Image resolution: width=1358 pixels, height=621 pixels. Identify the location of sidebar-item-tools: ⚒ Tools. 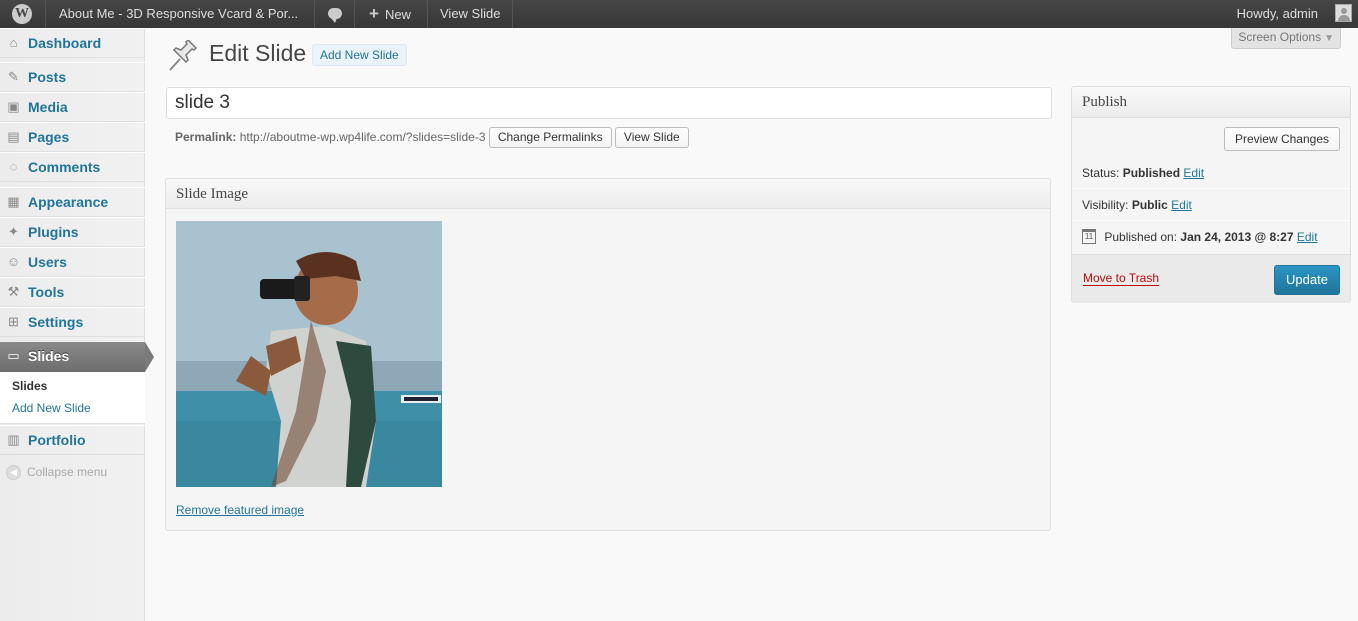
(72, 292).